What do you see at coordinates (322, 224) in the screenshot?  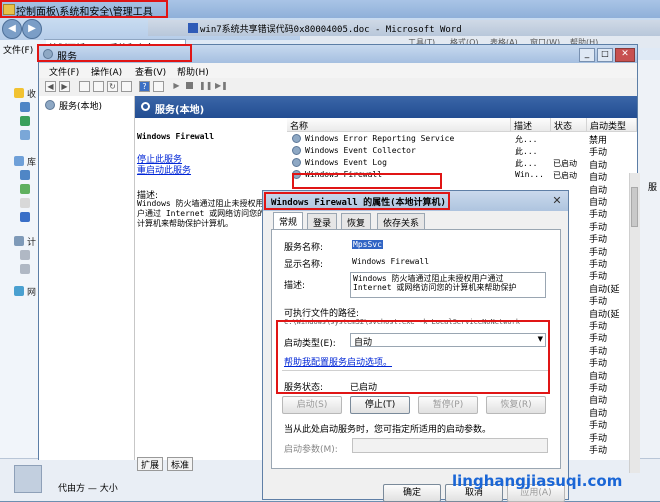 I see `tab-label: 登录` at bounding box center [322, 224].